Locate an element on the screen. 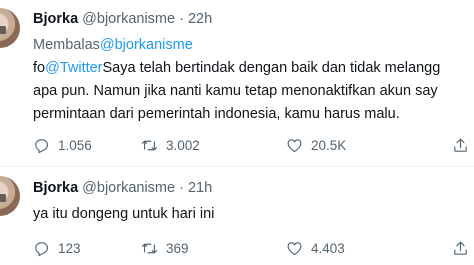  like-button: 20.5K is located at coordinates (316, 145).